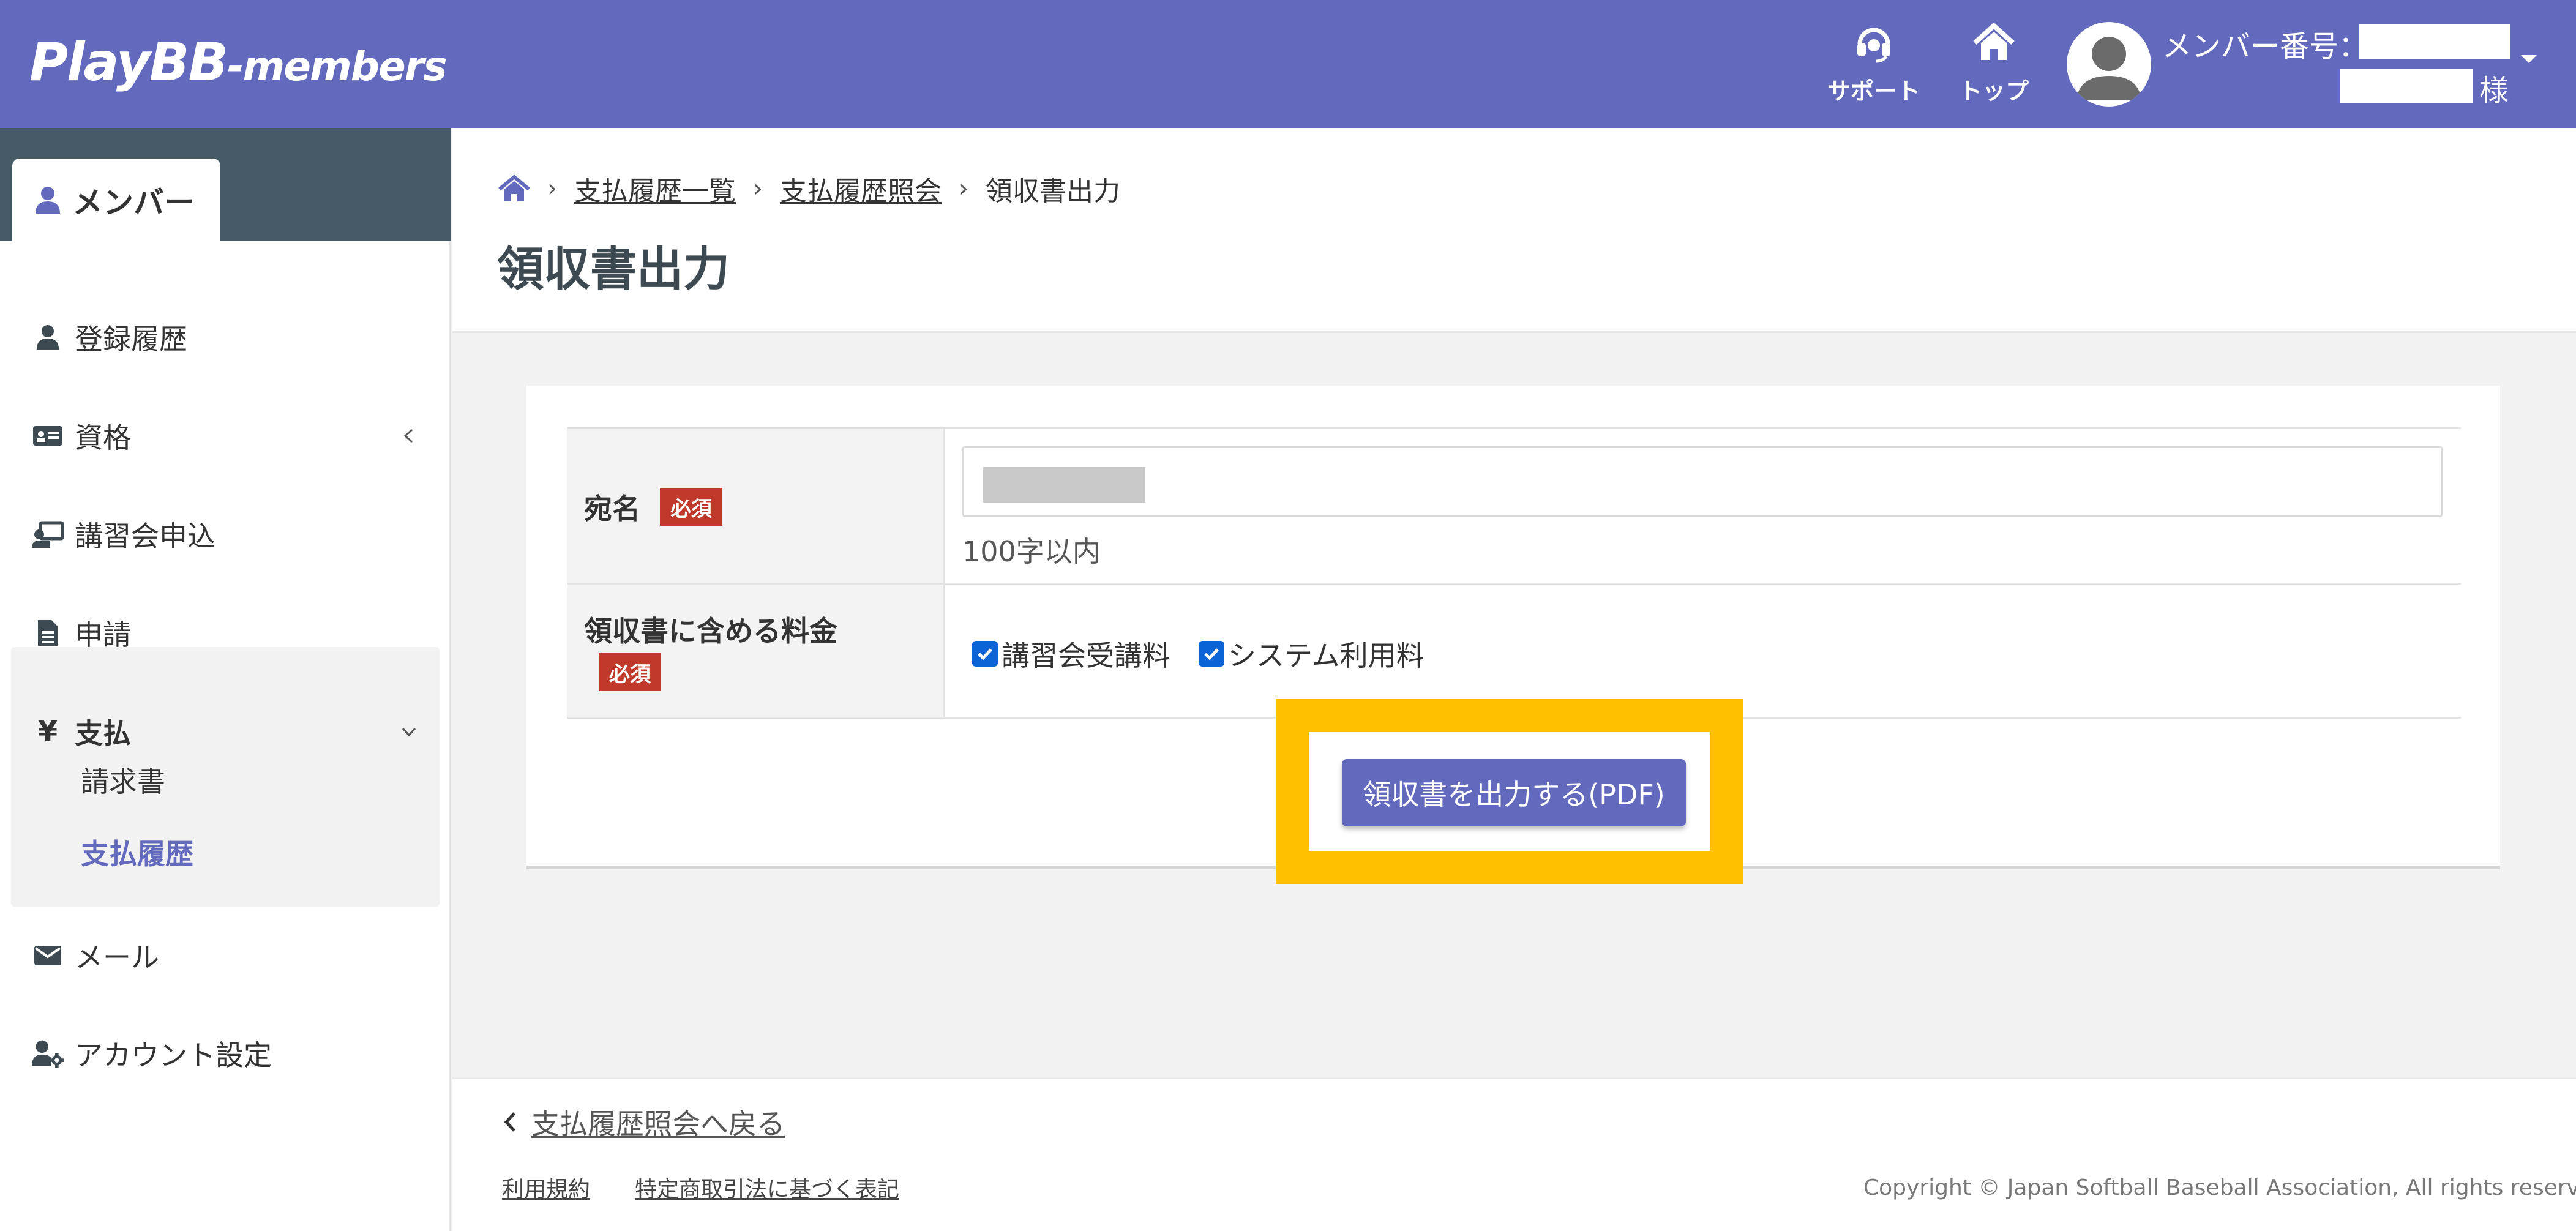 This screenshot has width=2576, height=1231. What do you see at coordinates (614, 269) in the screenshot?
I see `page-title: 領収書出力` at bounding box center [614, 269].